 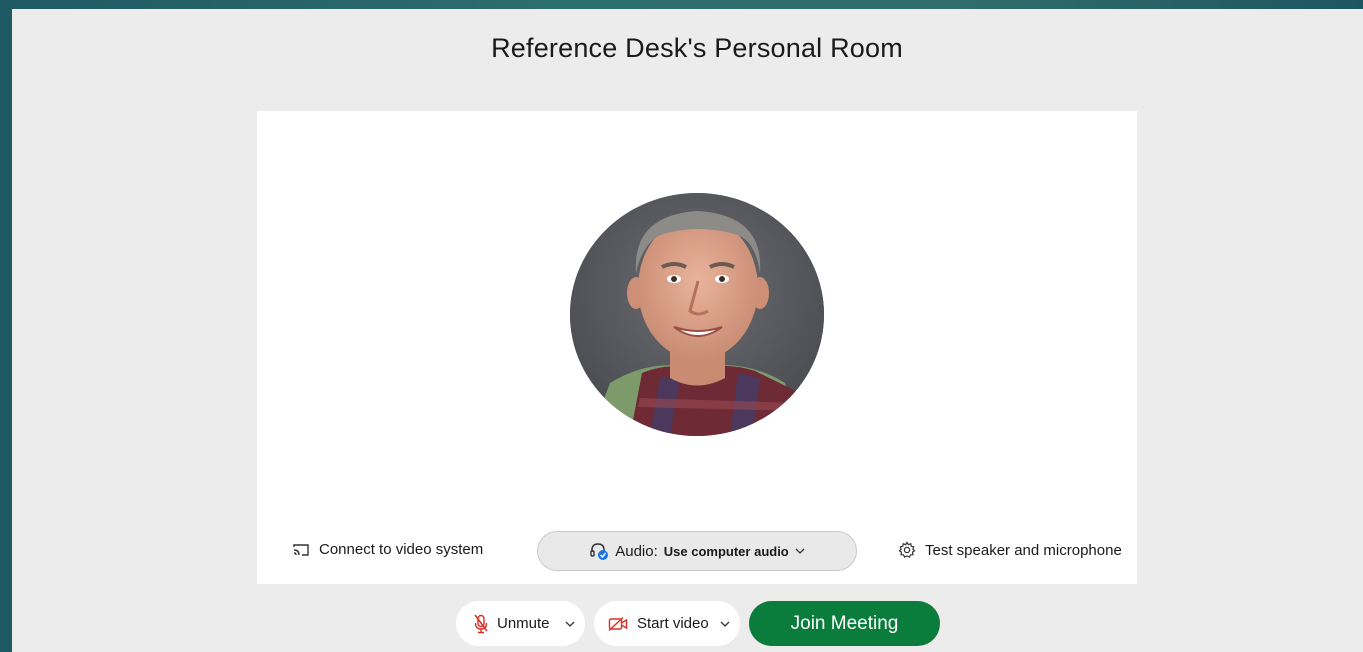 What do you see at coordinates (599, 551) in the screenshot?
I see `headset-icon` at bounding box center [599, 551].